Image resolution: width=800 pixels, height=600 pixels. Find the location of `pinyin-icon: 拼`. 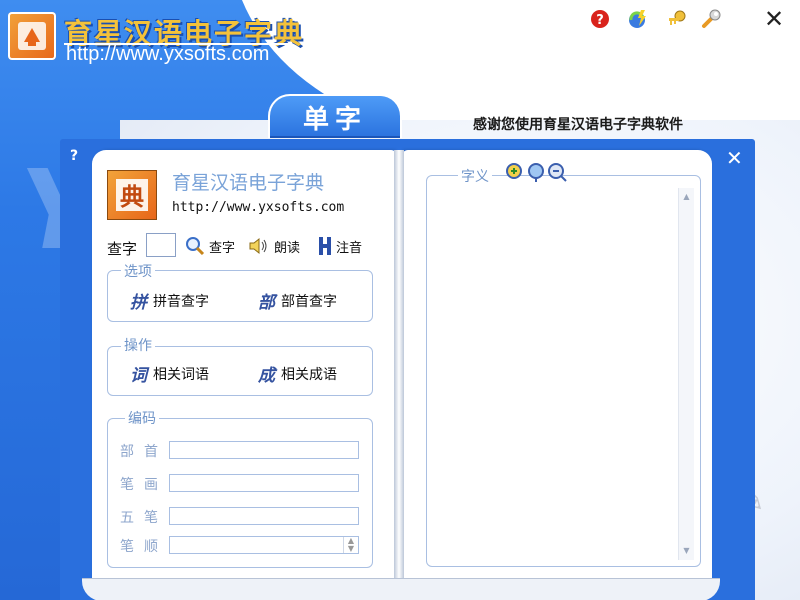

pinyin-icon: 拼 is located at coordinates (138, 303).